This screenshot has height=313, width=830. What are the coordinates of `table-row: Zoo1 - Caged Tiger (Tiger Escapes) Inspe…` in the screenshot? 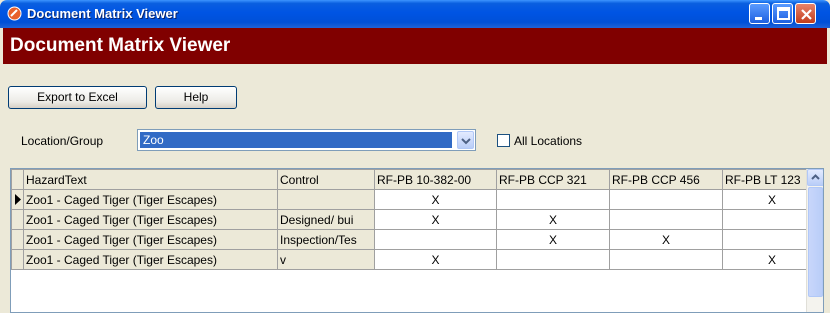 It's located at (416, 239).